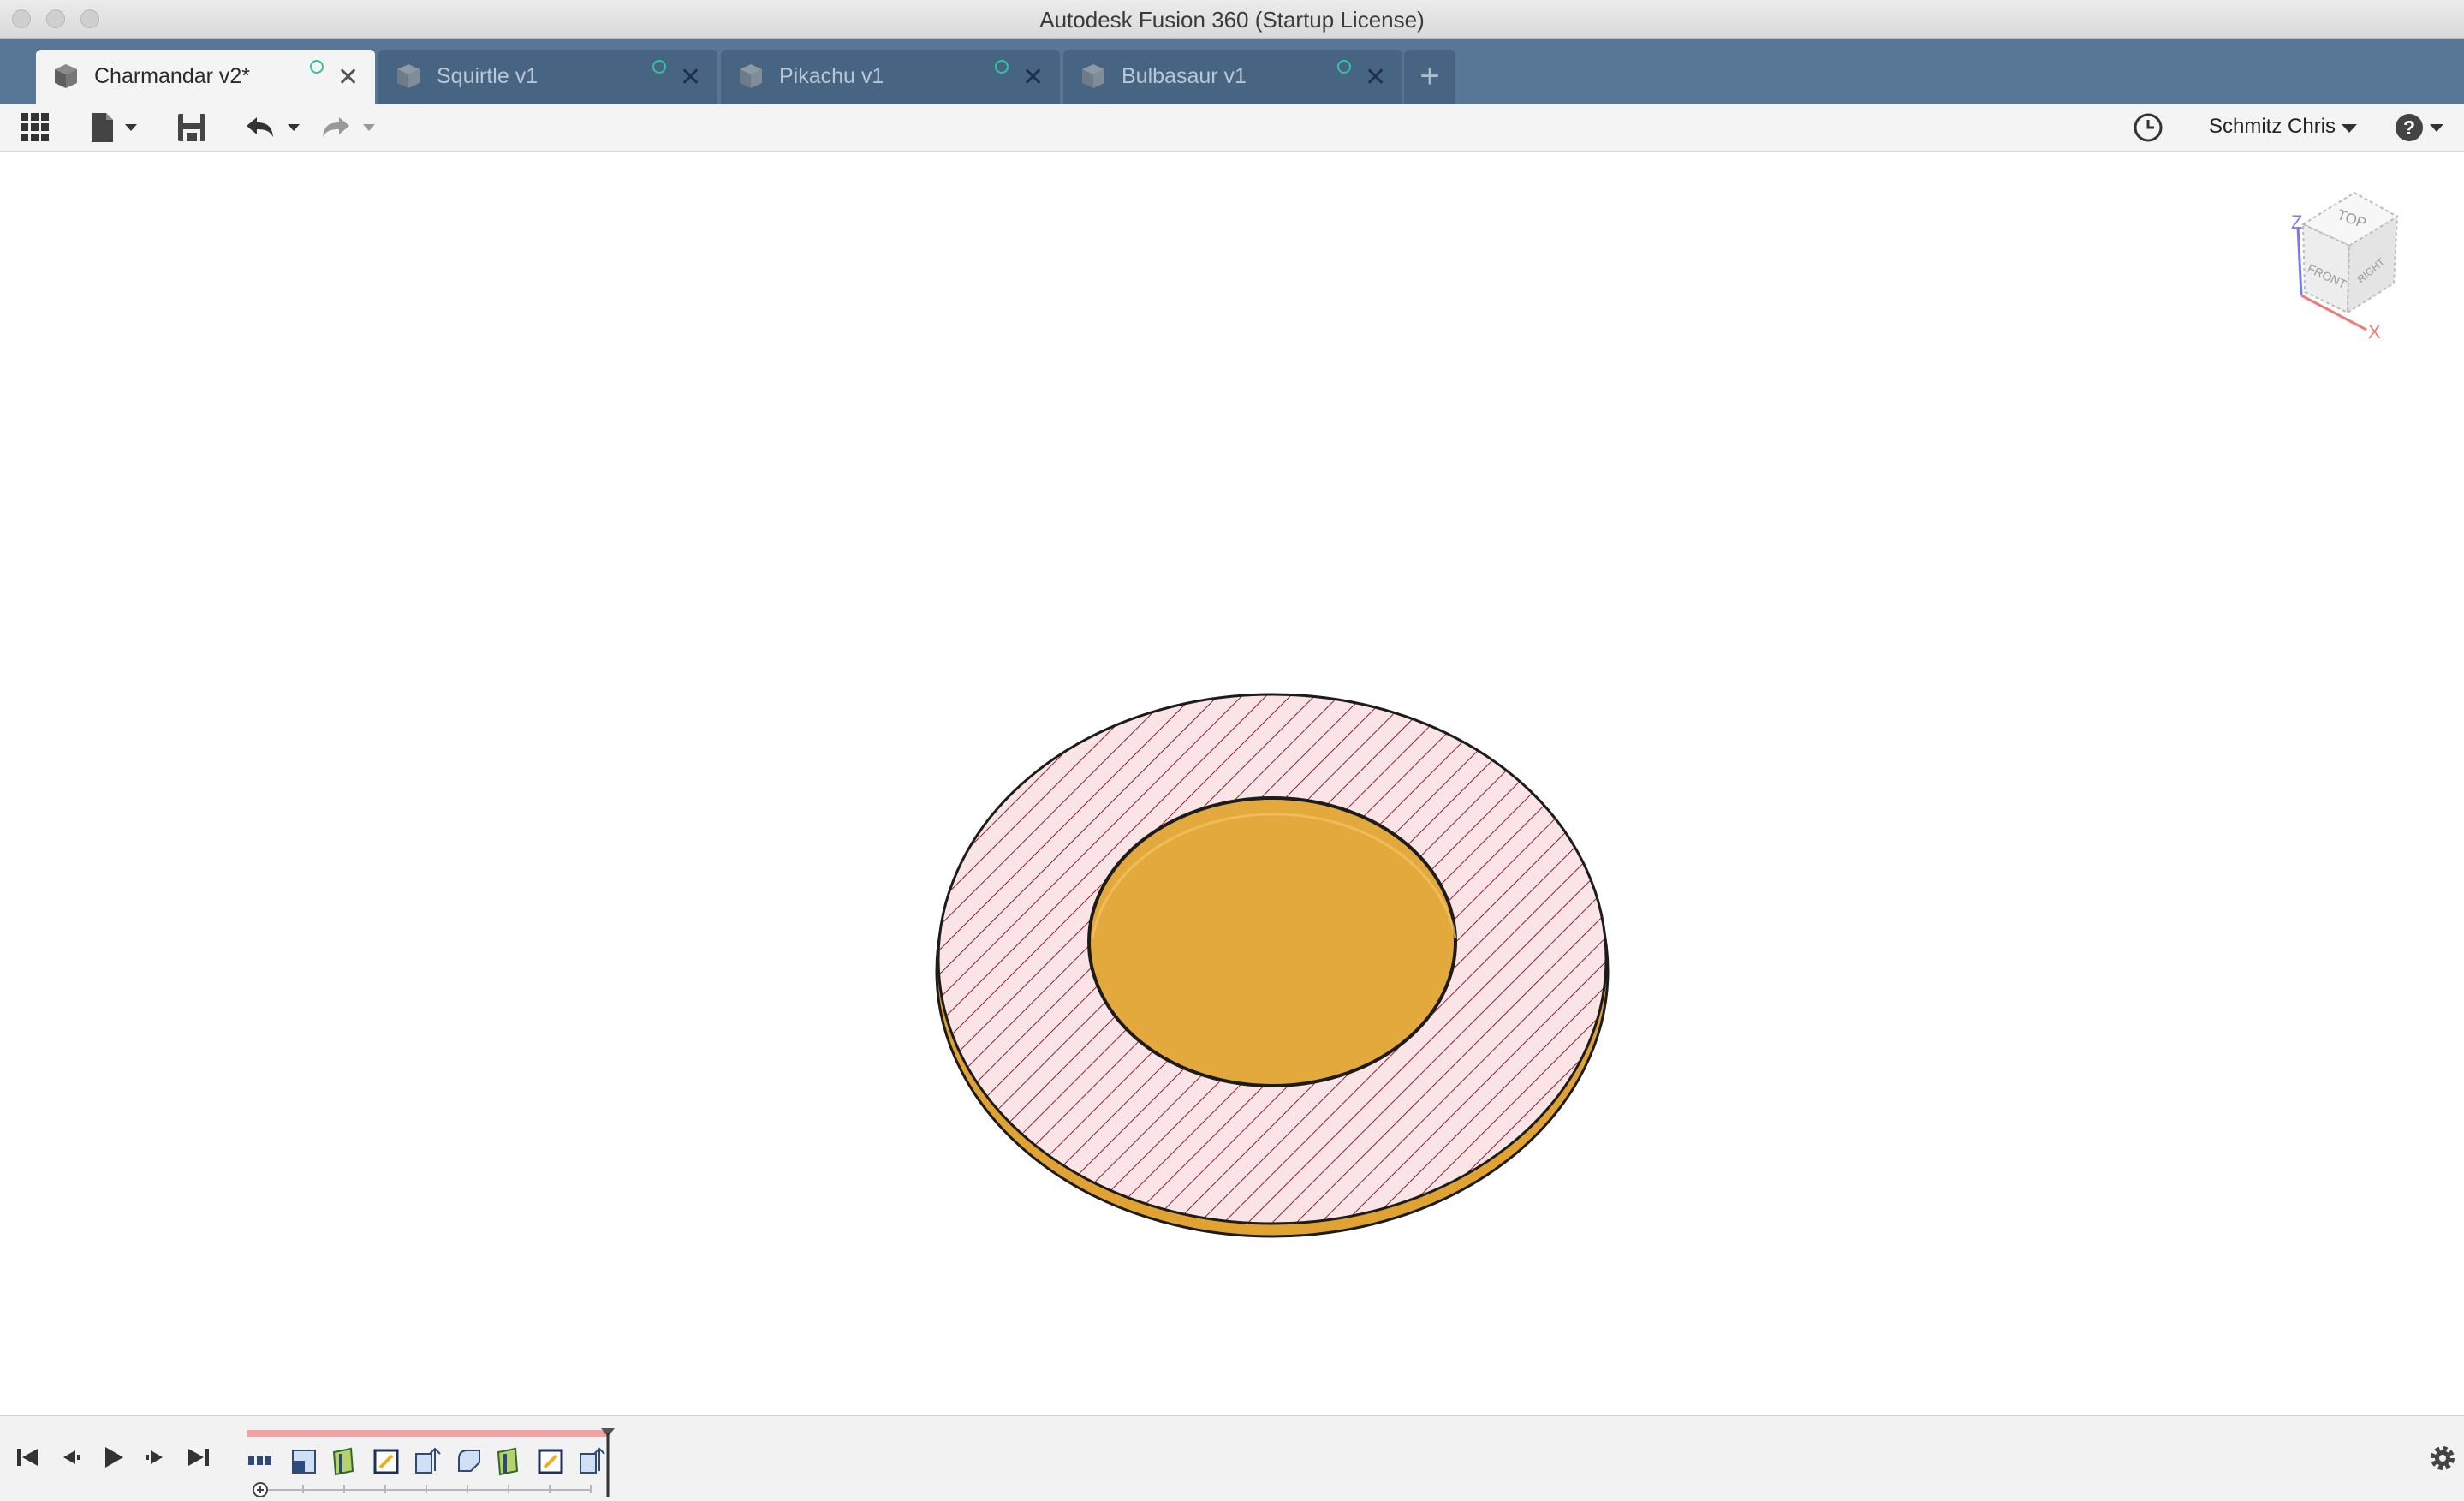 The image size is (2464, 1501). I want to click on tab-charmandar: Charmandar v2* ✕, so click(205, 77).